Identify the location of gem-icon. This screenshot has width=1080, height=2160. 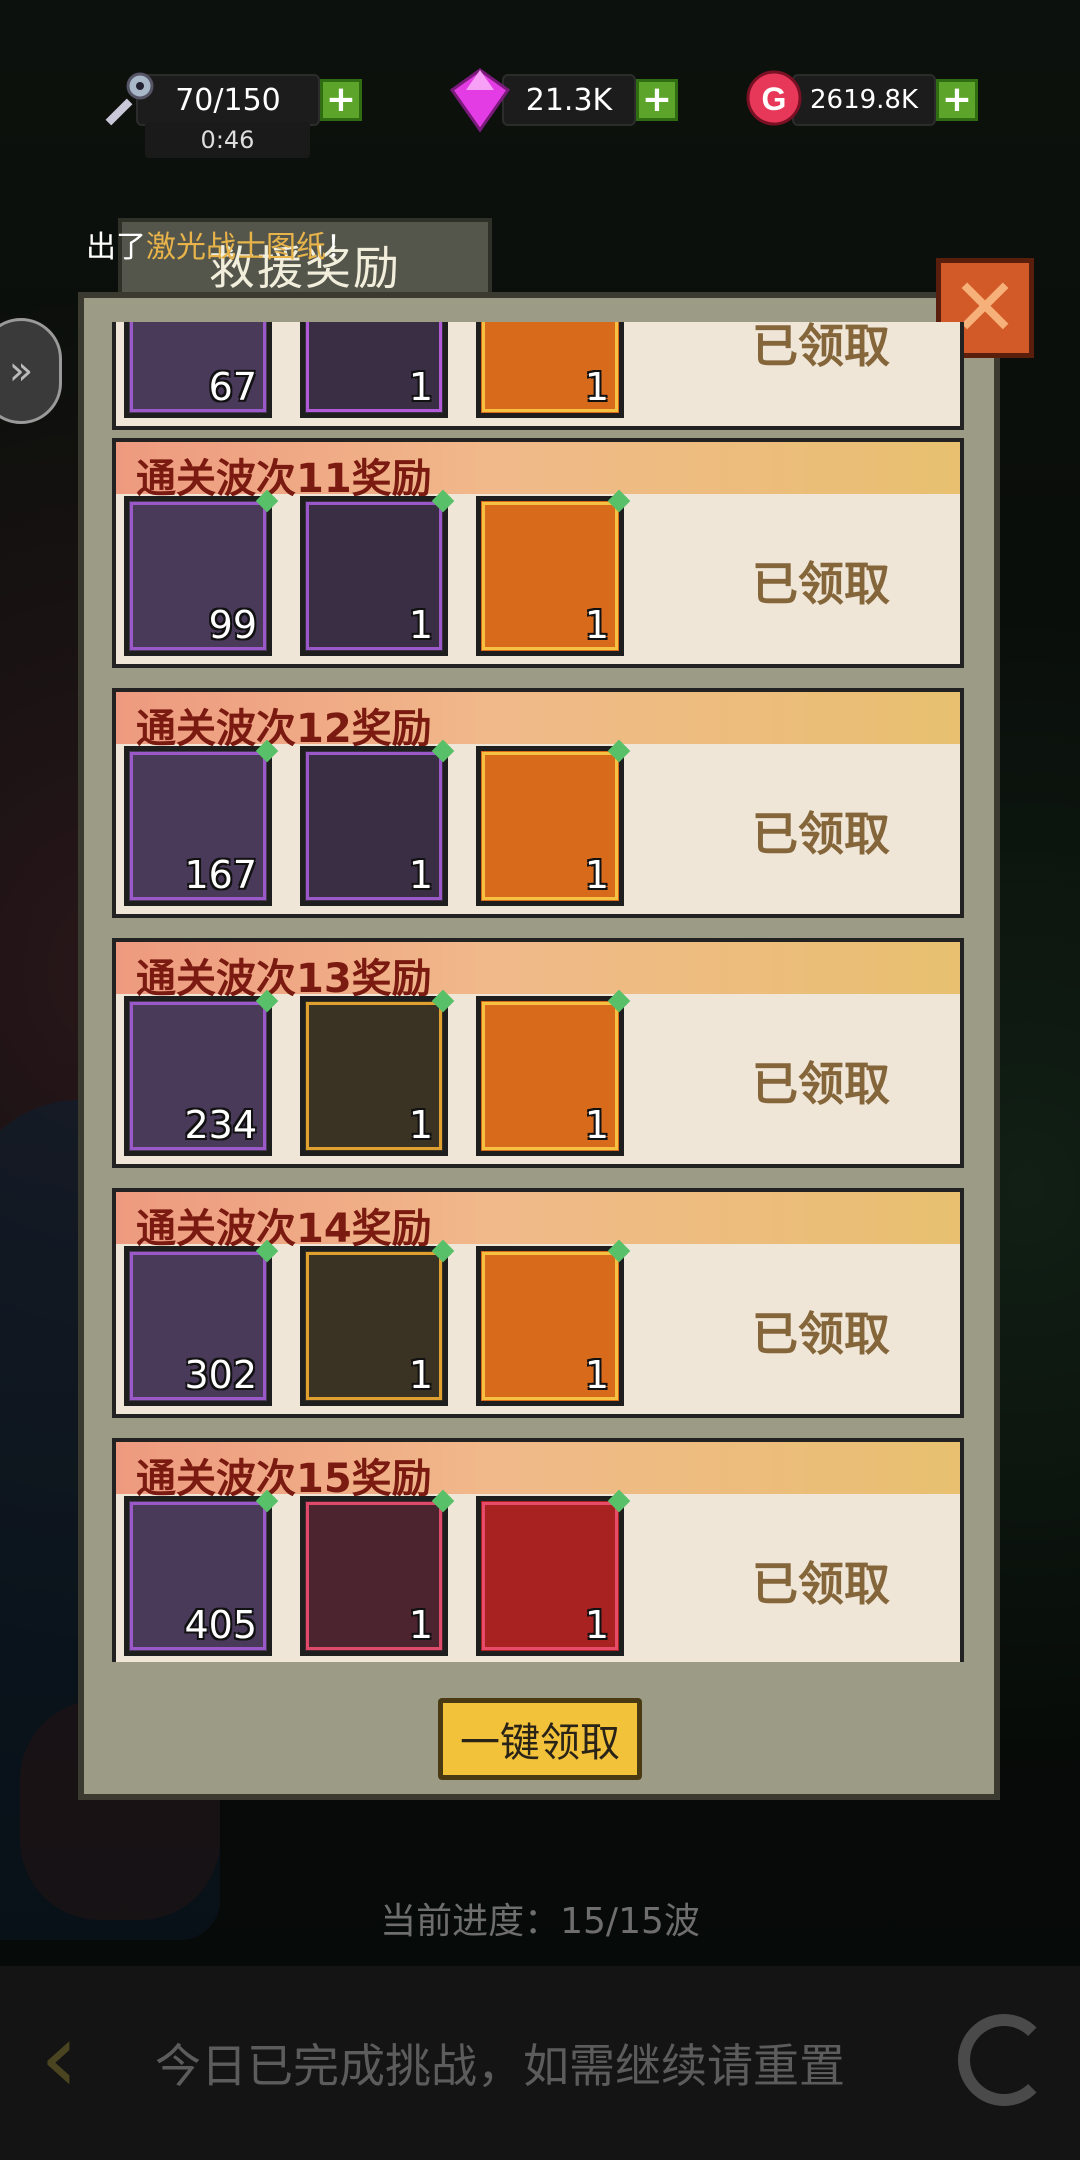
(480, 100).